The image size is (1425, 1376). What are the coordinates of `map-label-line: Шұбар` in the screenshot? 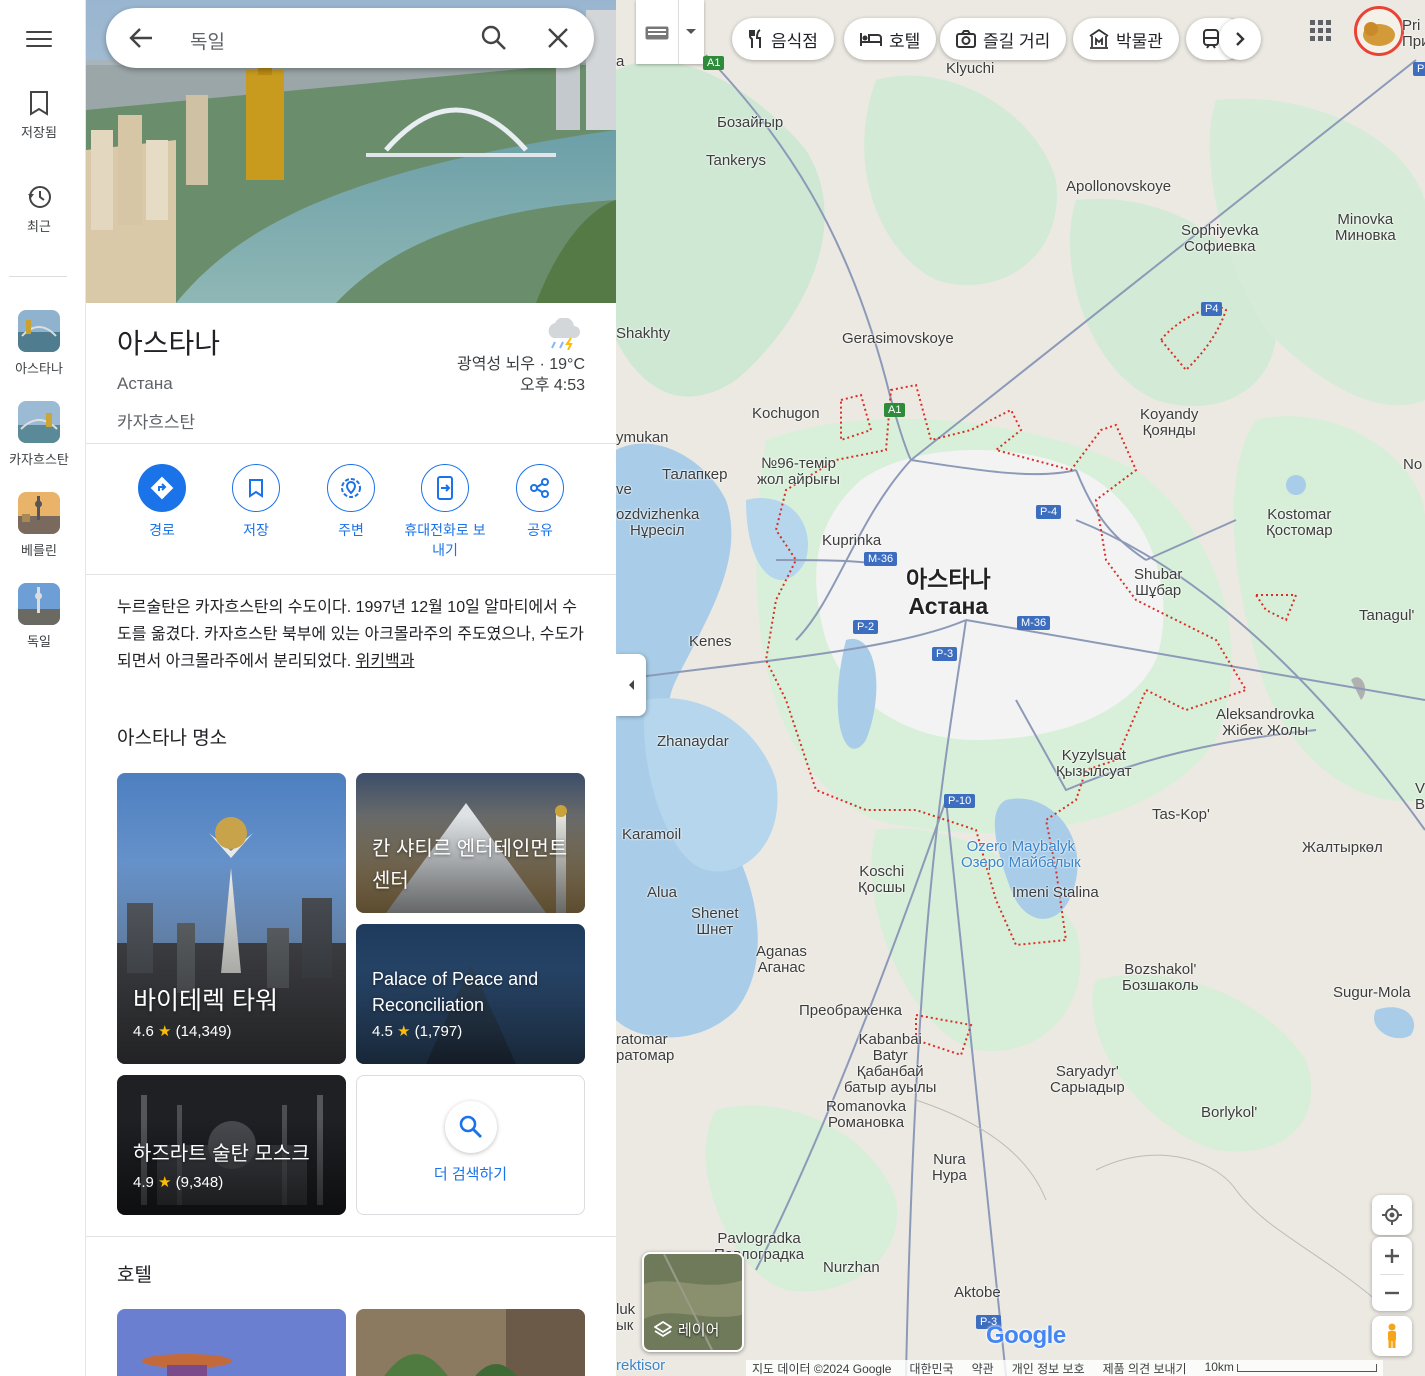 It's located at (1158, 590).